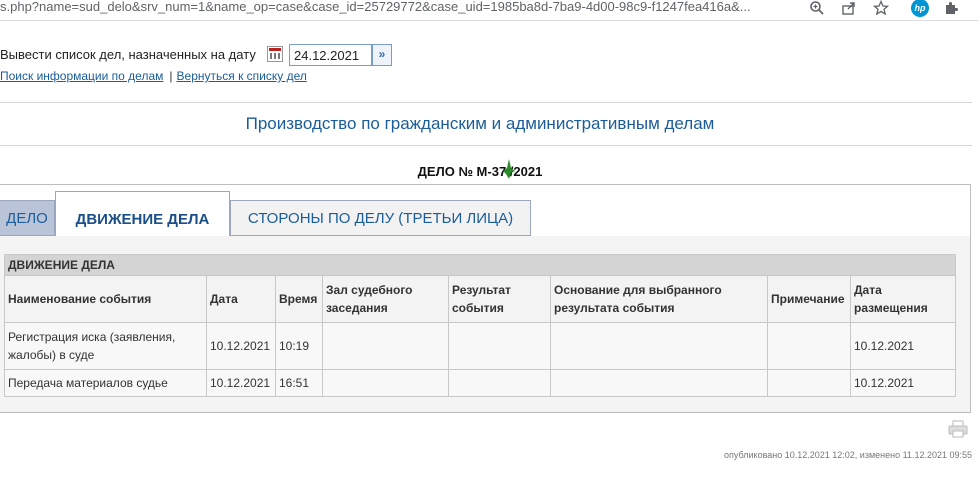 The height and width of the screenshot is (483, 978). What do you see at coordinates (299, 299) in the screenshot?
I see `column-header: Время` at bounding box center [299, 299].